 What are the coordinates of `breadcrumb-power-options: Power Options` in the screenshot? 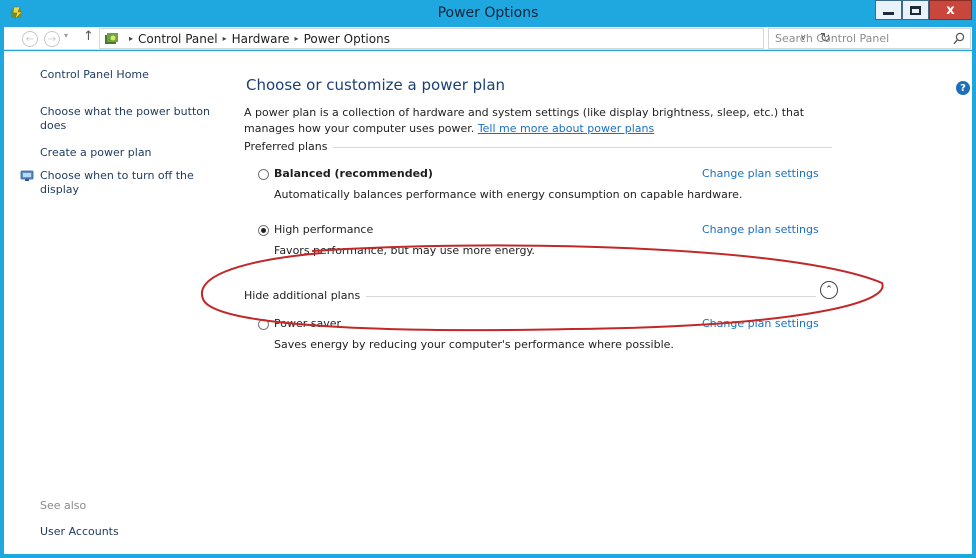 It's located at (347, 39).